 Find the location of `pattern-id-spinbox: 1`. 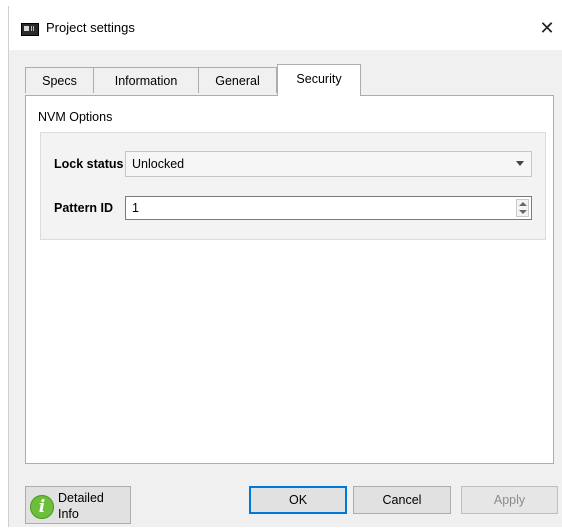

pattern-id-spinbox: 1 is located at coordinates (328, 208).